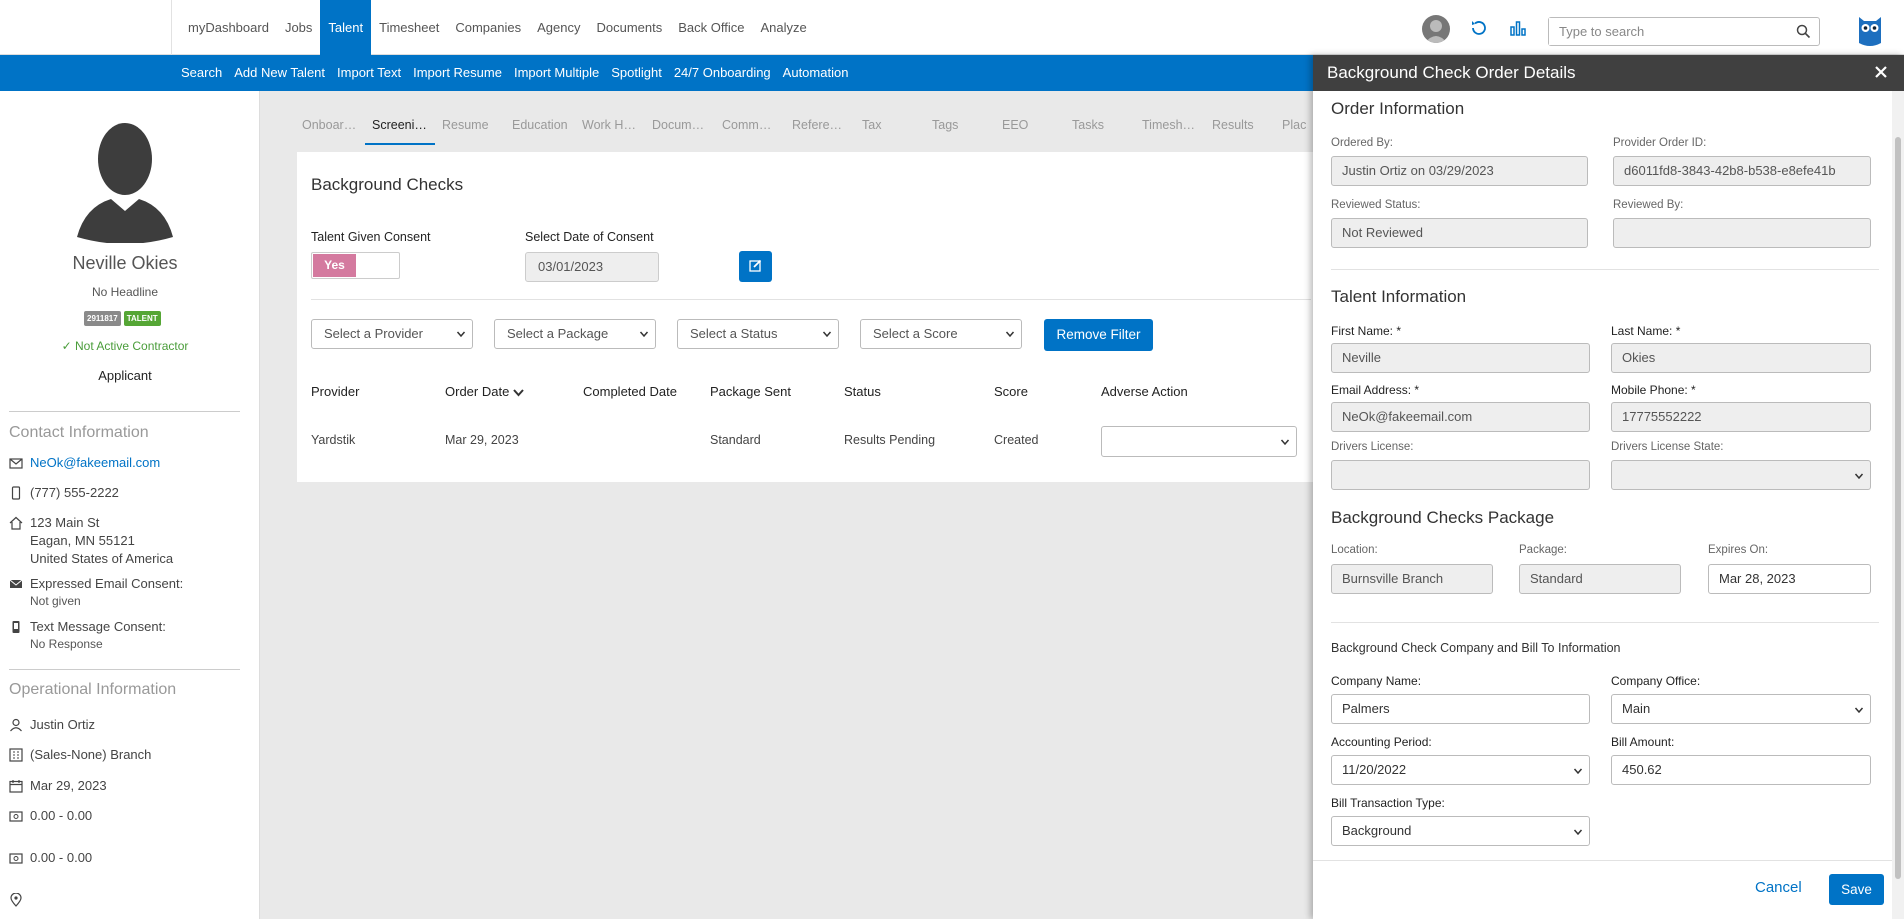 The width and height of the screenshot is (1904, 919). What do you see at coordinates (558, 27) in the screenshot?
I see `nav-item-agency: Agency` at bounding box center [558, 27].